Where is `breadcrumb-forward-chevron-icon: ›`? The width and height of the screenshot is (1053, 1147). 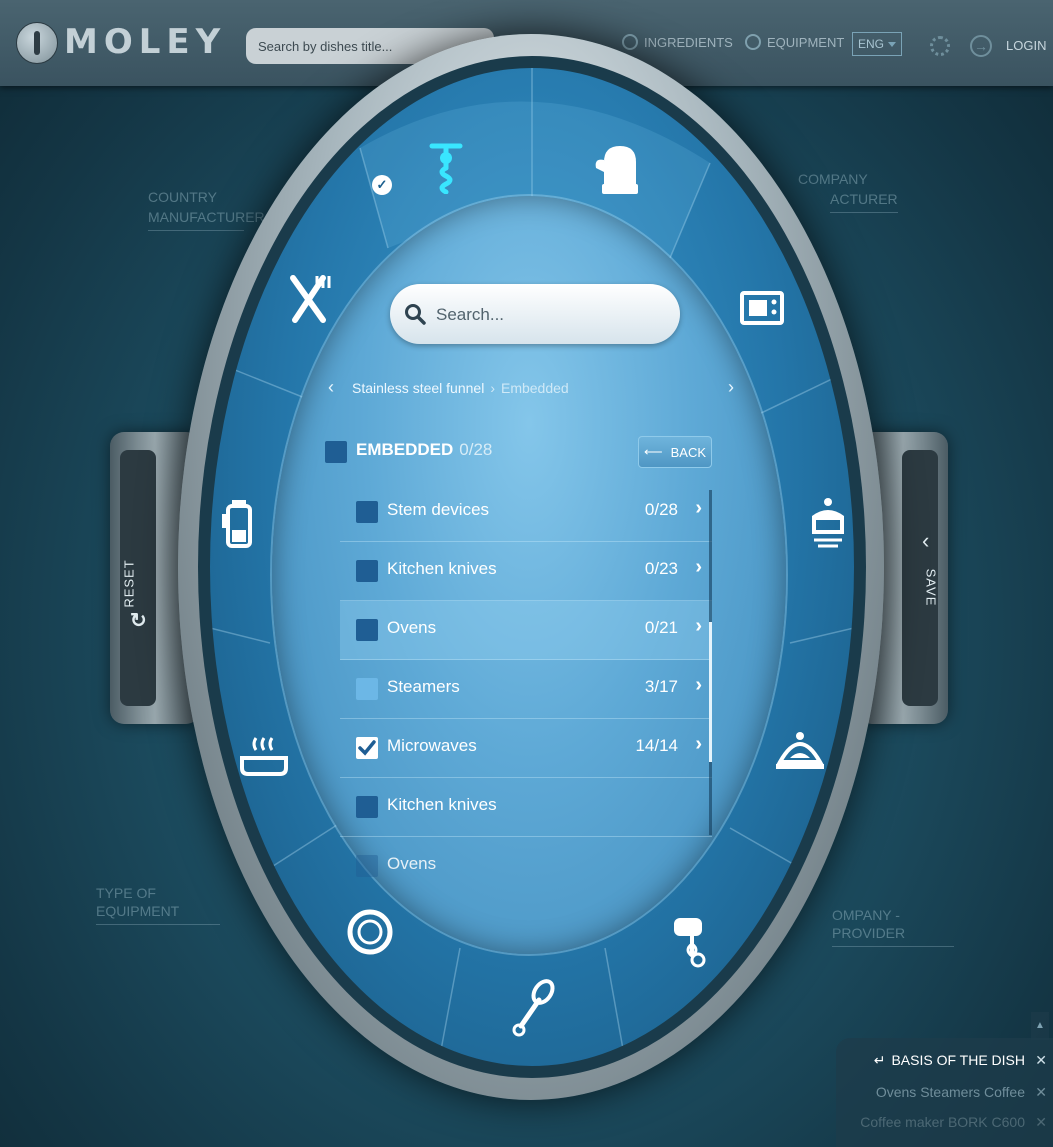
breadcrumb-forward-chevron-icon: › is located at coordinates (731, 387).